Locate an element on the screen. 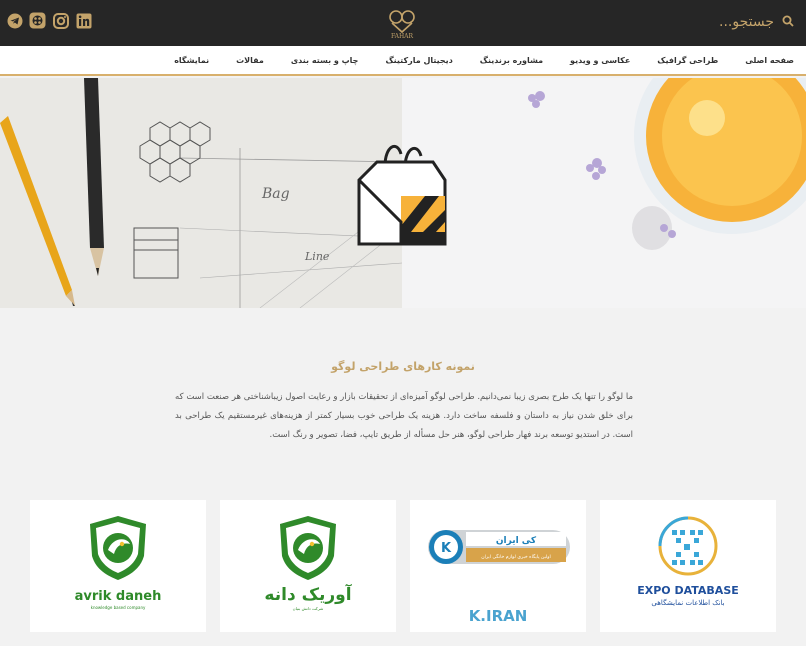  brand-logo-text: FAHAR is located at coordinates (402, 36).